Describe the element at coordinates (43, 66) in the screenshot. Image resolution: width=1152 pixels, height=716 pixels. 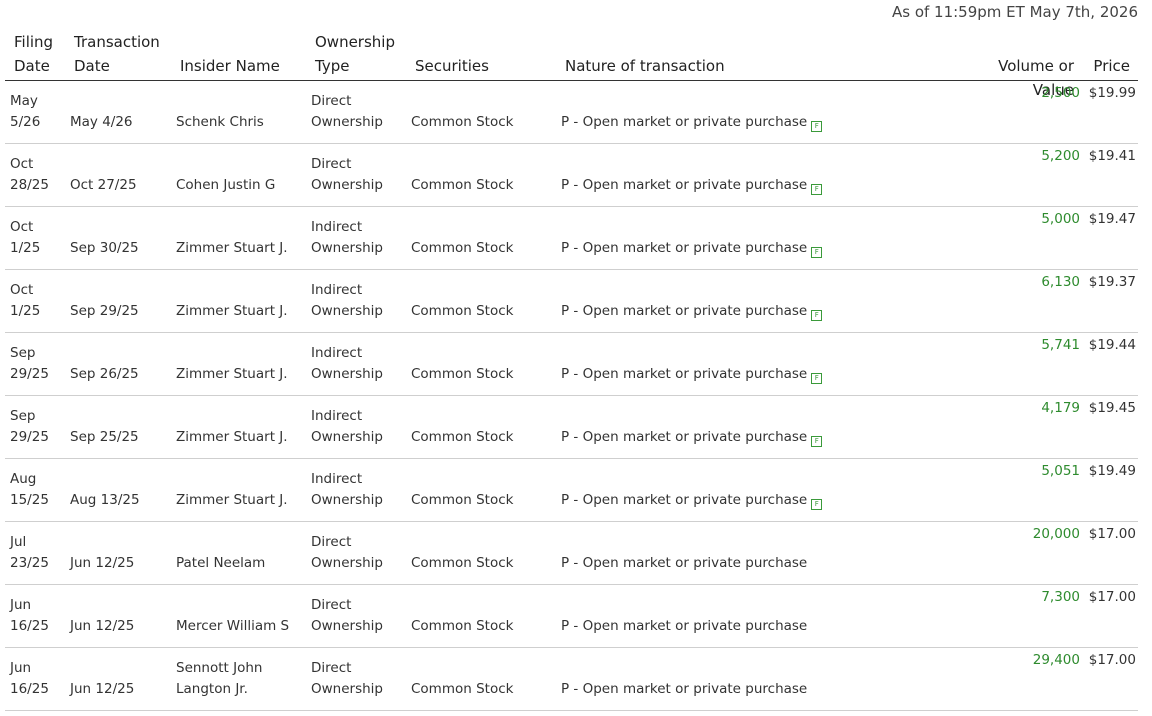
I see `header-filing-date-line2: Date` at that location.